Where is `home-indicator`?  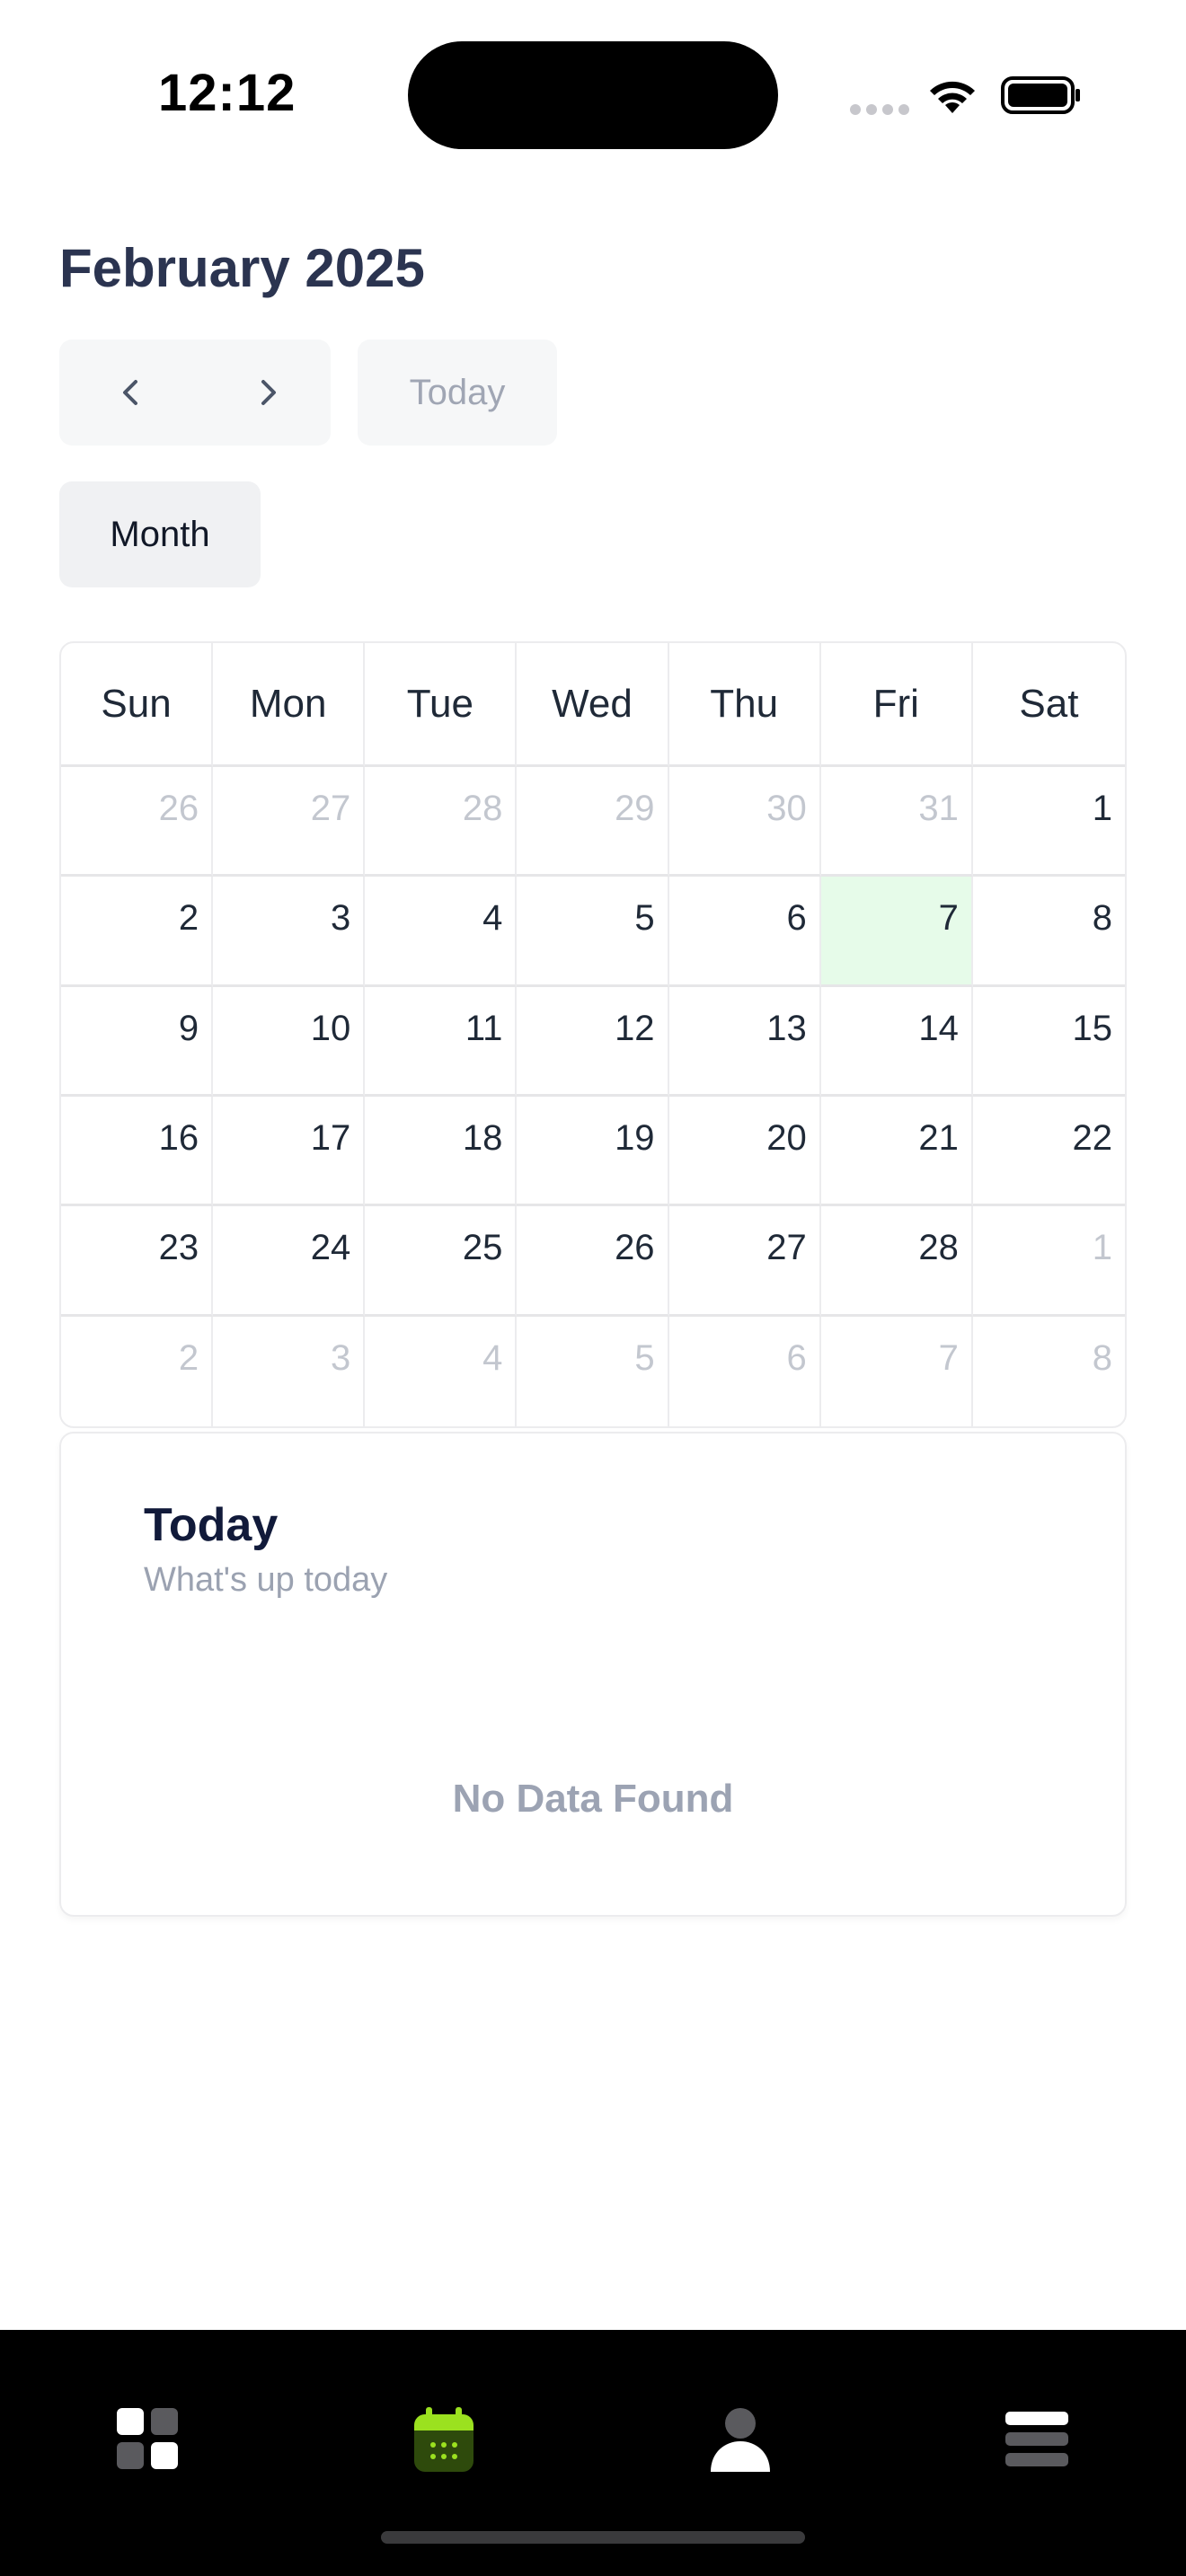
home-indicator is located at coordinates (593, 2537).